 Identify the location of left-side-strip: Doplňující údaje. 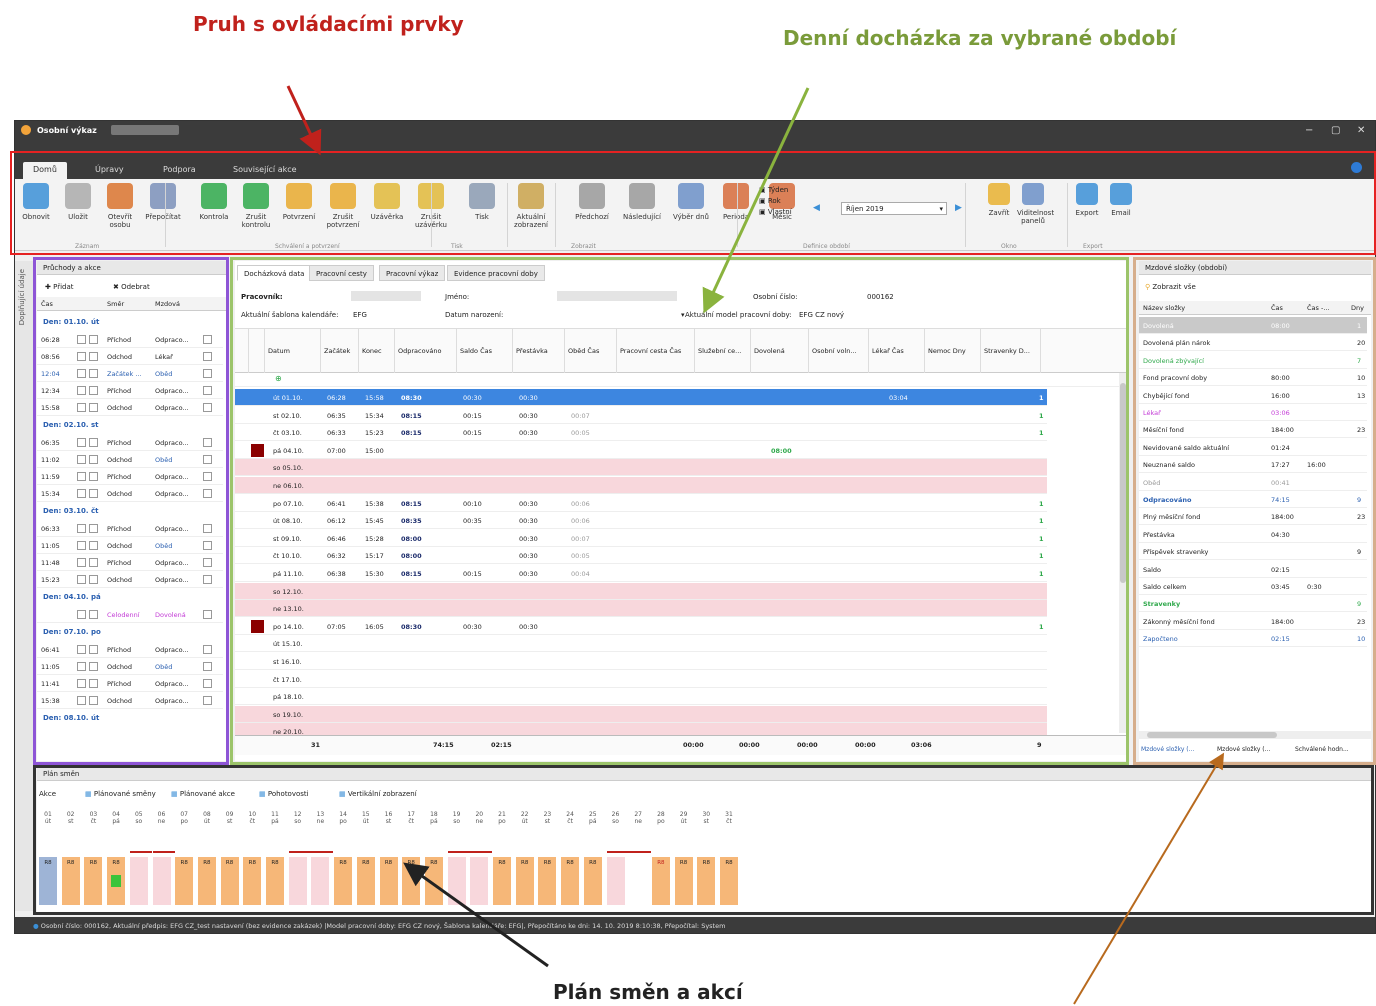
(24, 586).